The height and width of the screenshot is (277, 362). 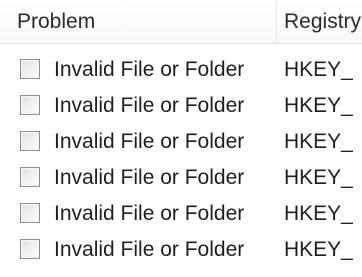 What do you see at coordinates (276, 21) in the screenshot?
I see `column-divider` at bounding box center [276, 21].